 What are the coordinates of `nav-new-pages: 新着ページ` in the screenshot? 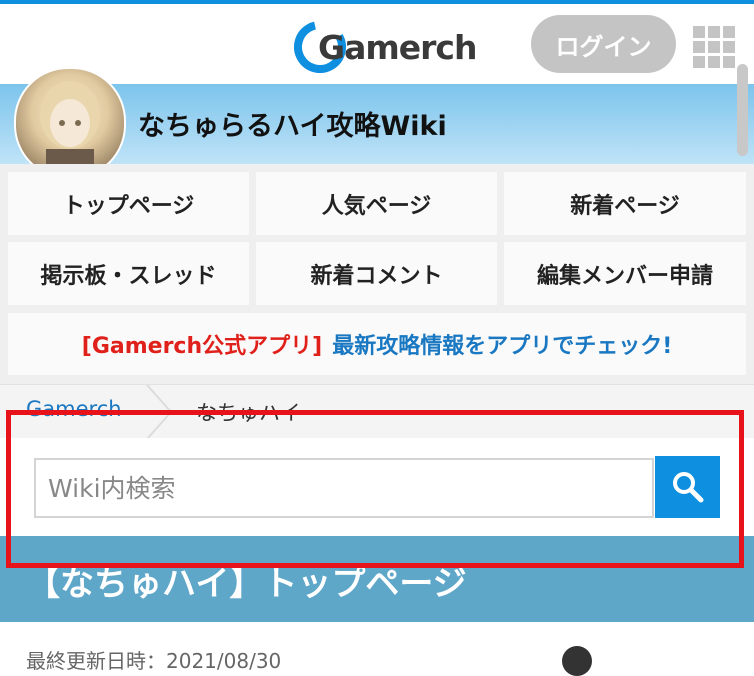 It's located at (625, 203).